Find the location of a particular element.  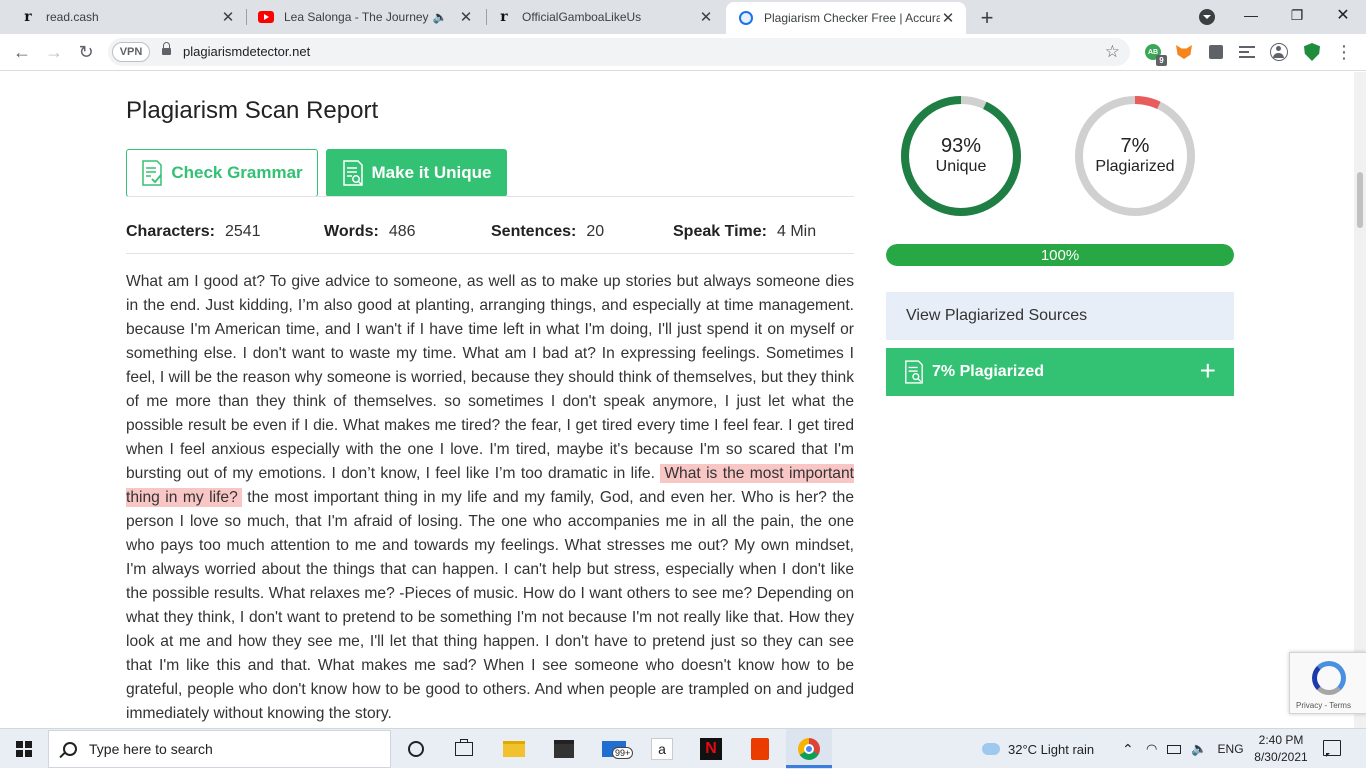

chrome-menu-icon: ⋮ is located at coordinates (1344, 52).